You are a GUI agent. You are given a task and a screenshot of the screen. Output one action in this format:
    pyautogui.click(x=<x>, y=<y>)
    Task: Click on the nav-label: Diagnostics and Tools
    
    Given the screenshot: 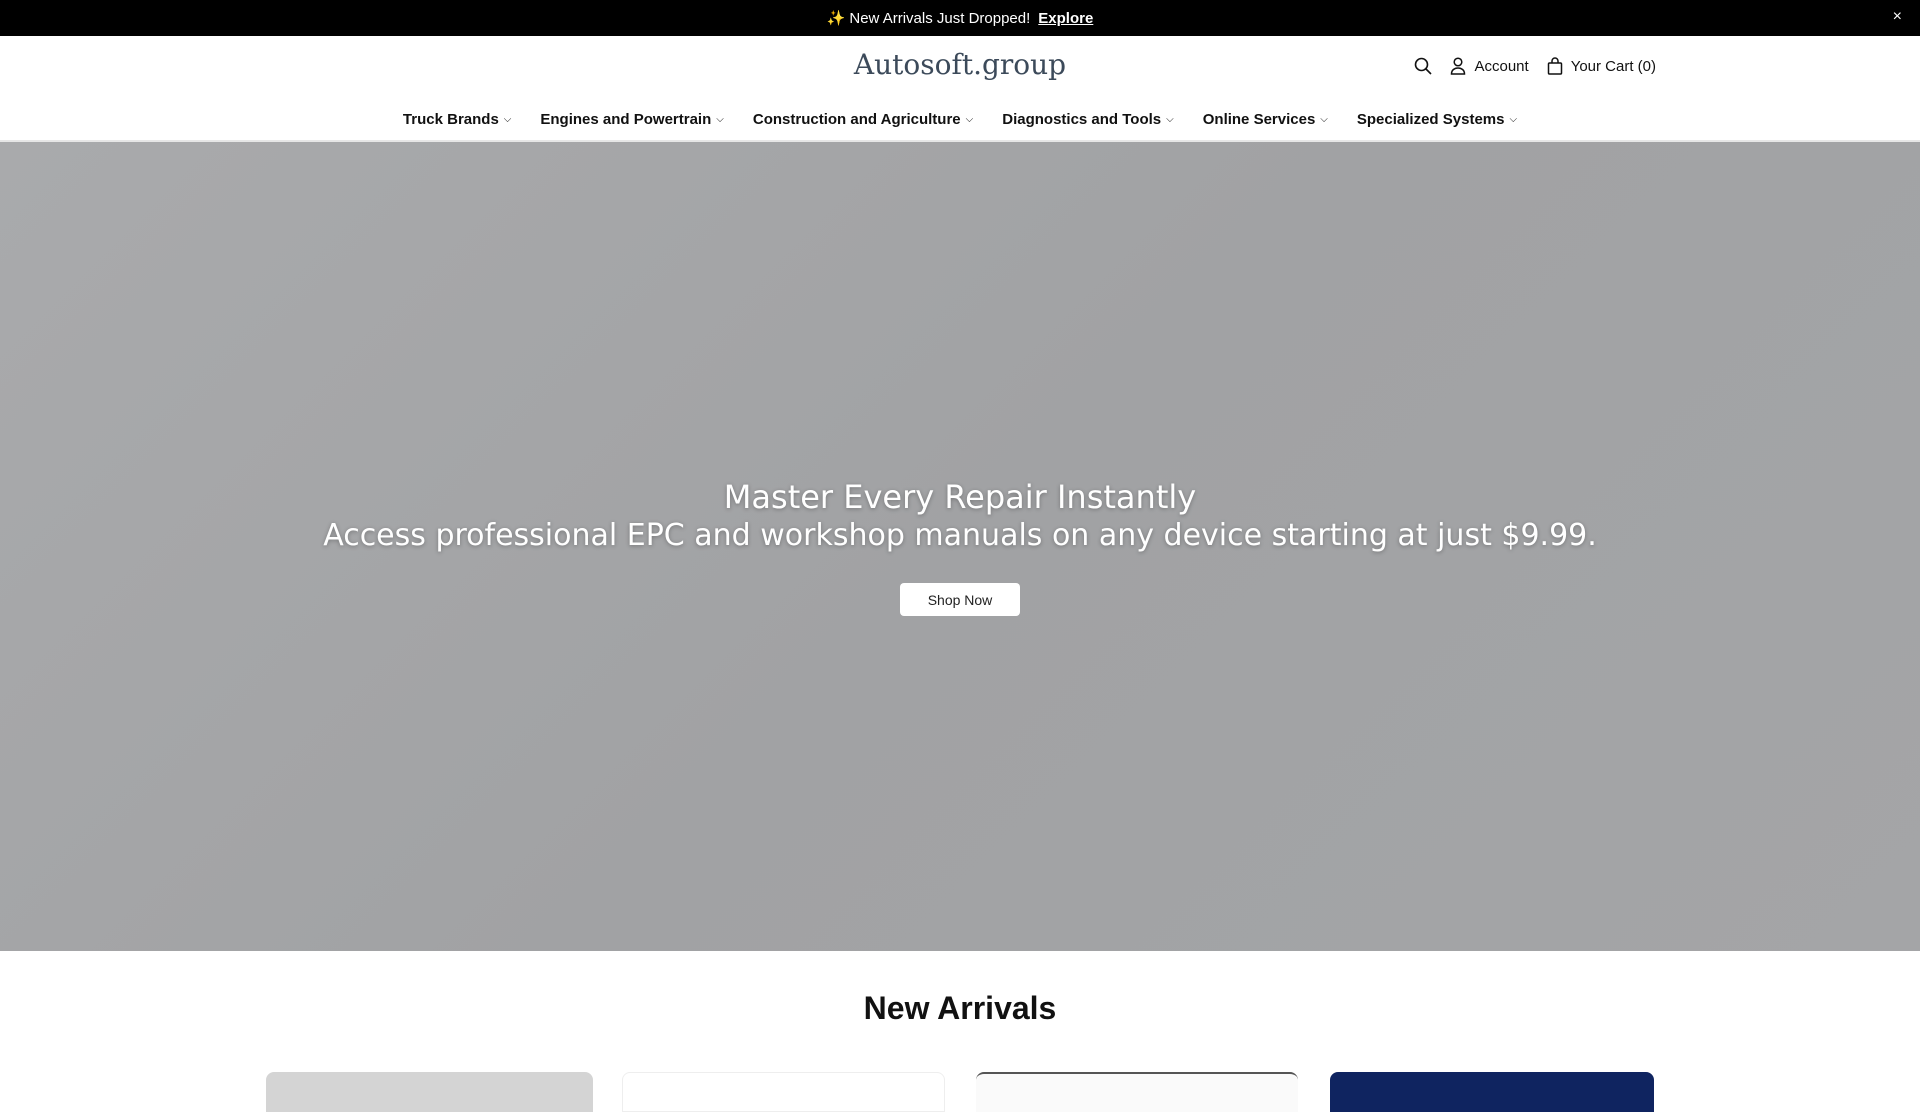 What is the action you would take?
    pyautogui.click(x=1082, y=119)
    